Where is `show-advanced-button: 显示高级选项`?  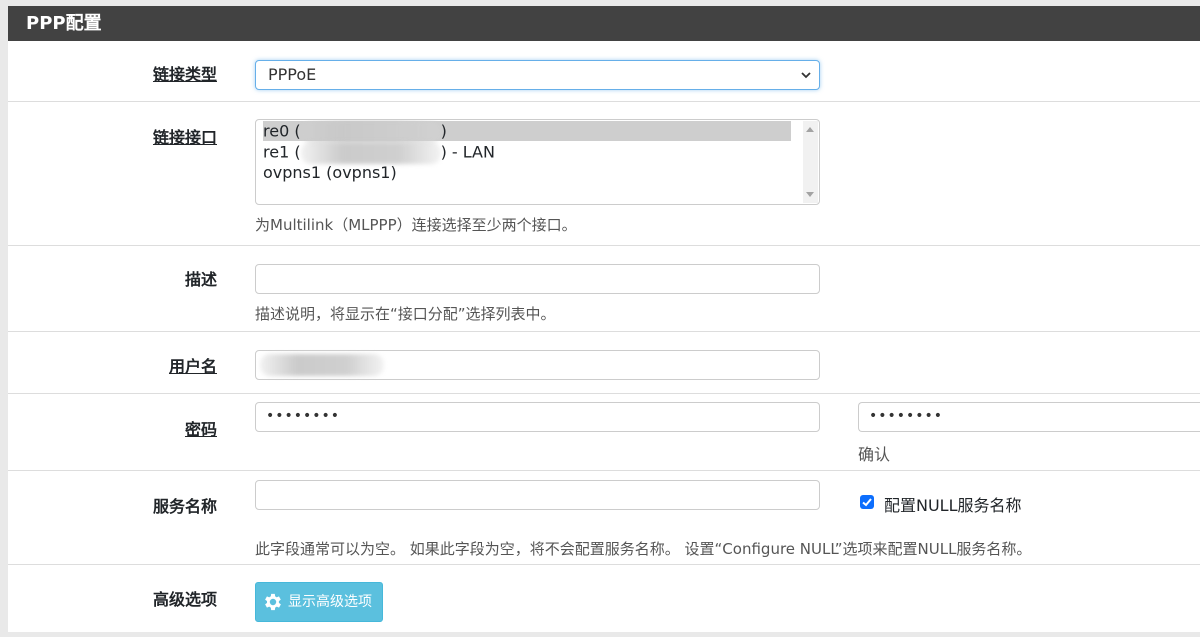 show-advanced-button: 显示高级选项 is located at coordinates (319, 602).